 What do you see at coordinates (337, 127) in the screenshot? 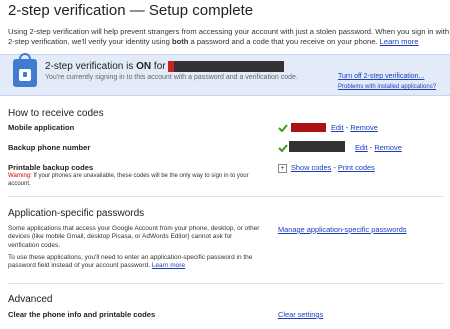
I see `mobile-app-edit-link: Edit` at bounding box center [337, 127].